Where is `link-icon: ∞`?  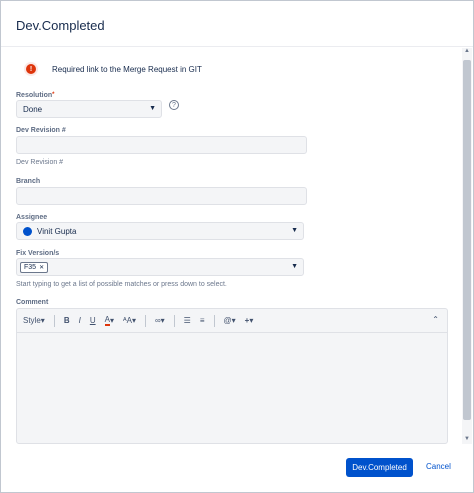
link-icon: ∞ is located at coordinates (157, 320).